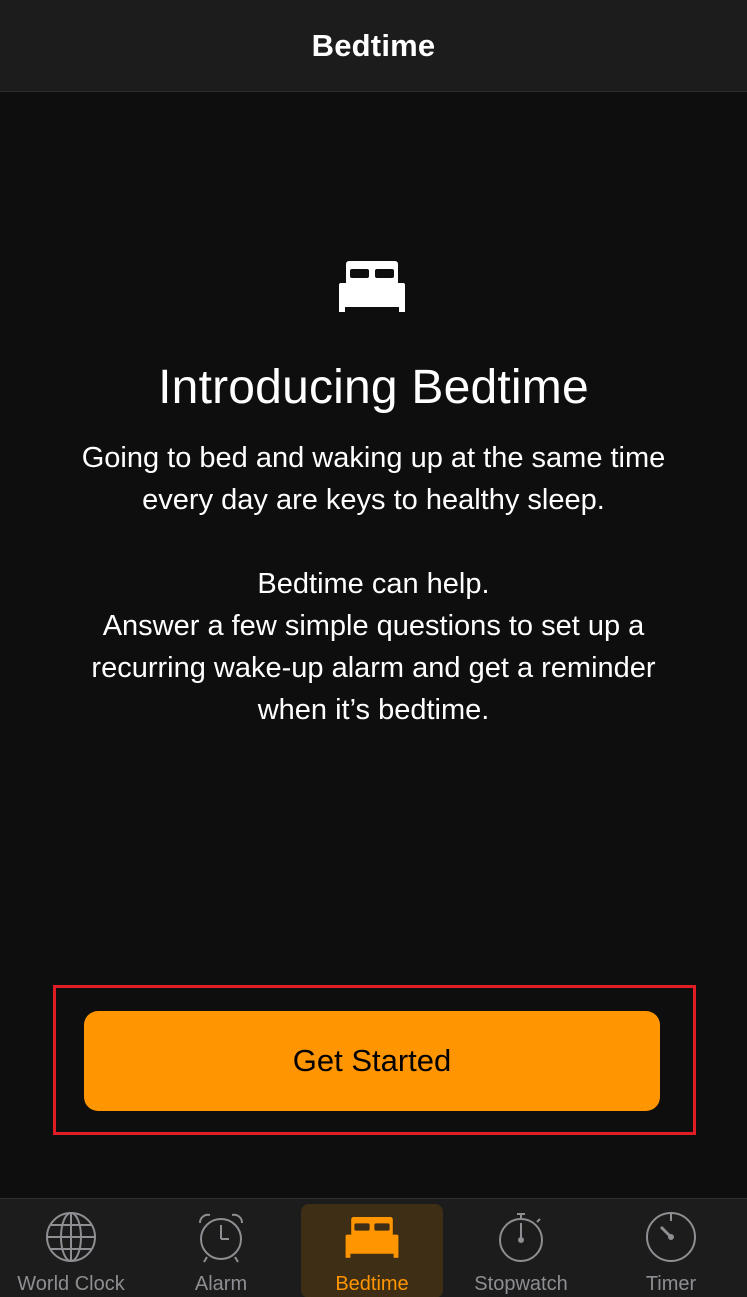 The width and height of the screenshot is (747, 1297). Describe the element at coordinates (221, 1284) in the screenshot. I see `tab-label: Alarm` at that location.